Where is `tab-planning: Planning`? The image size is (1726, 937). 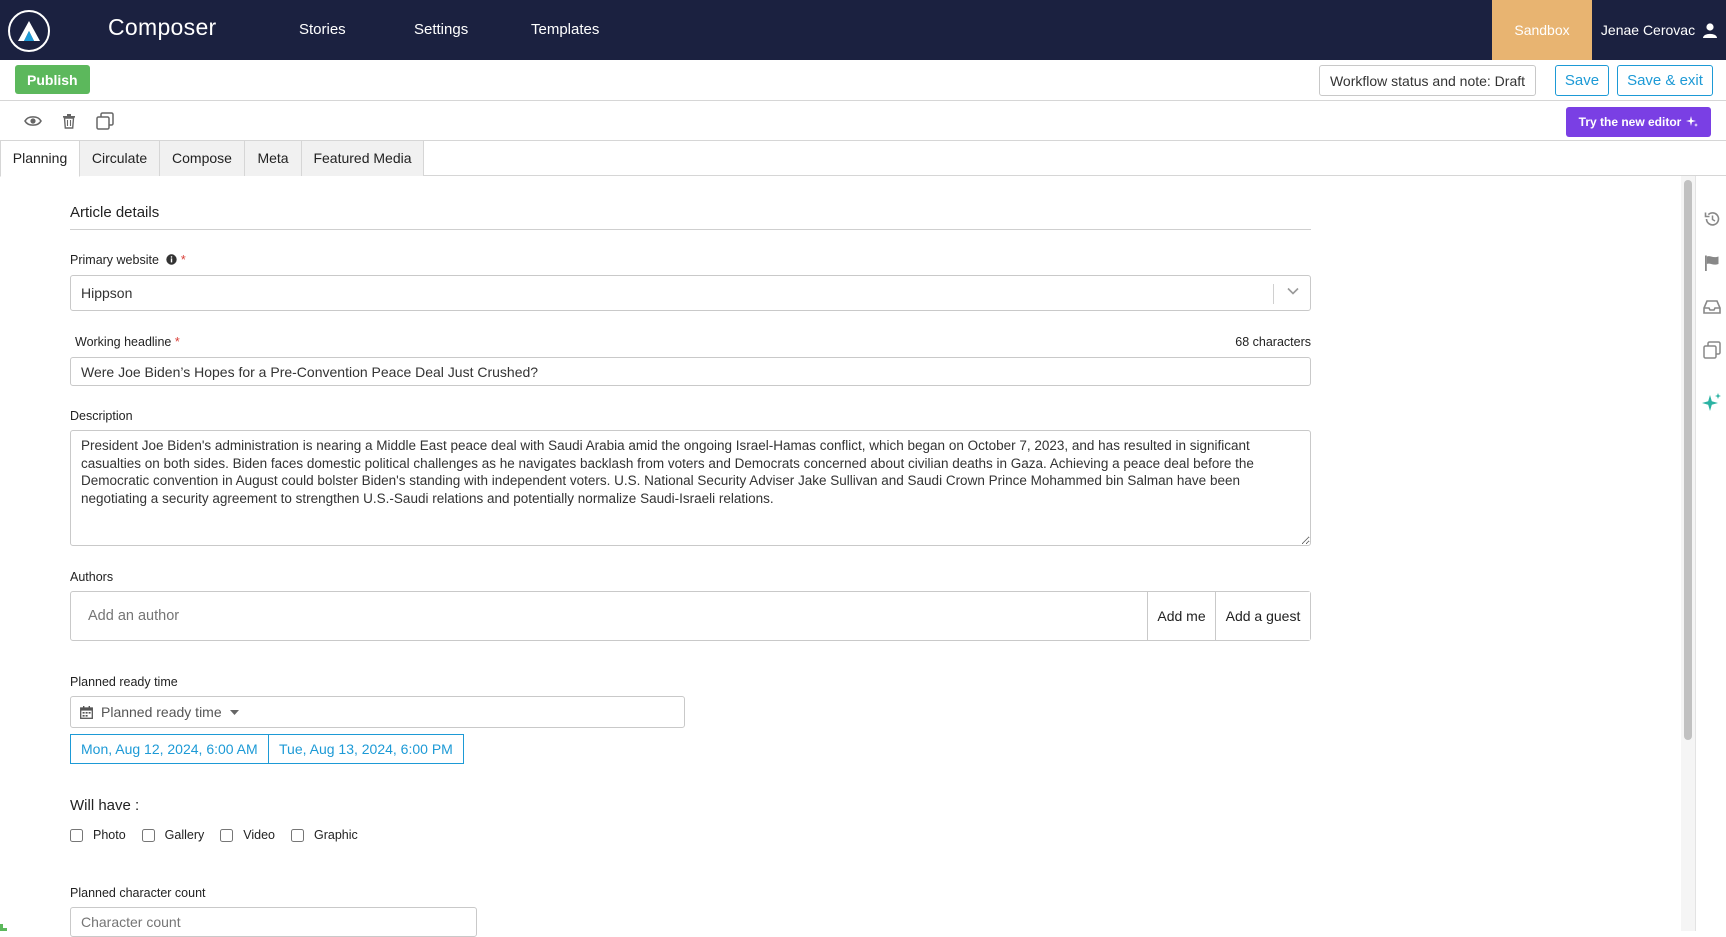 tab-planning: Planning is located at coordinates (40, 159).